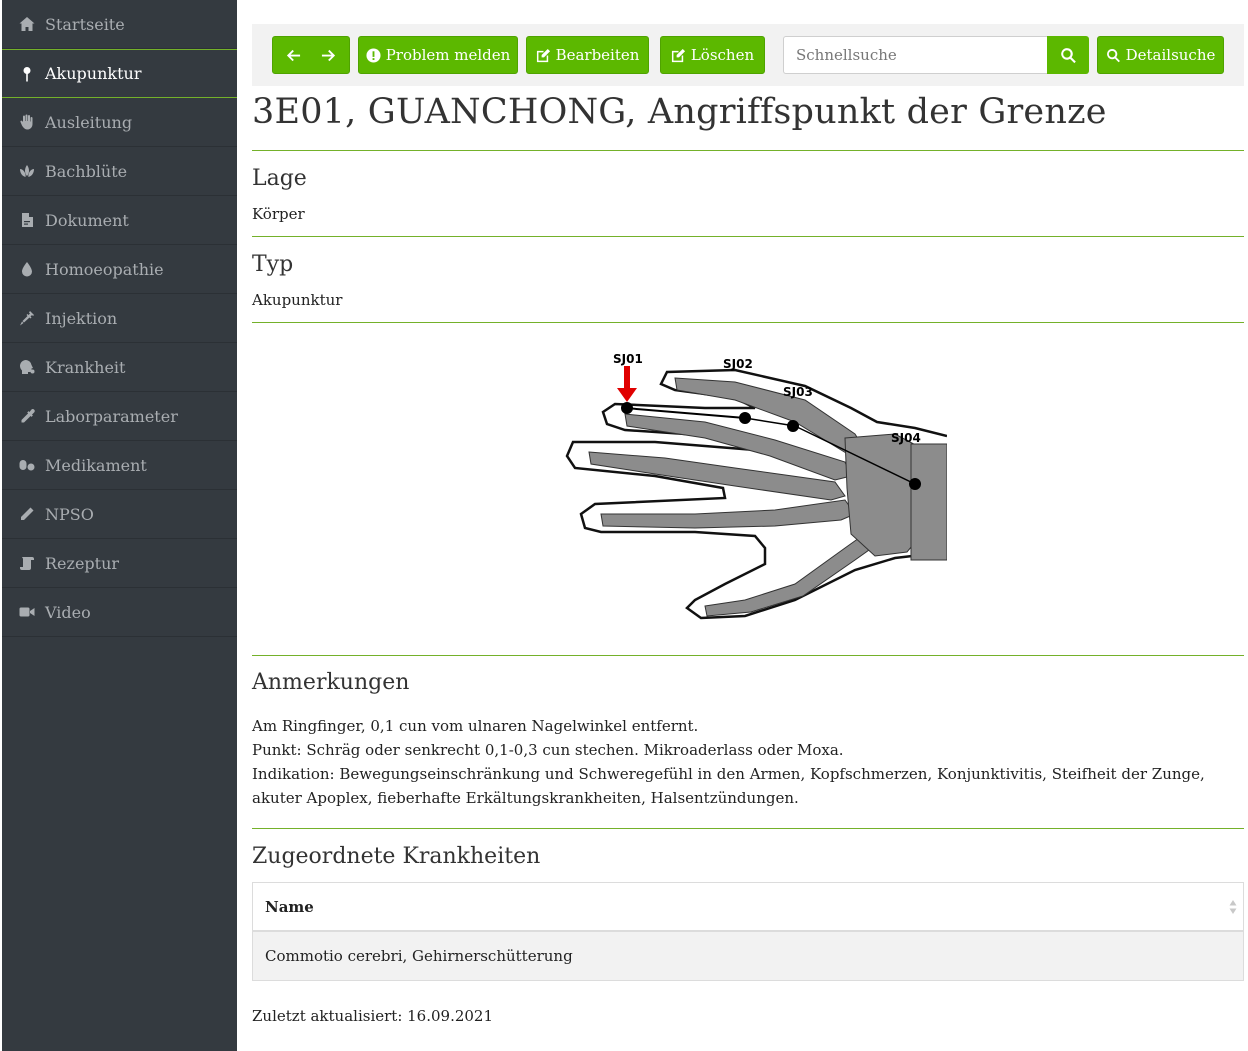 This screenshot has width=1248, height=1051. Describe the element at coordinates (93, 73) in the screenshot. I see `sidebar-item-label: Akupunktur` at that location.